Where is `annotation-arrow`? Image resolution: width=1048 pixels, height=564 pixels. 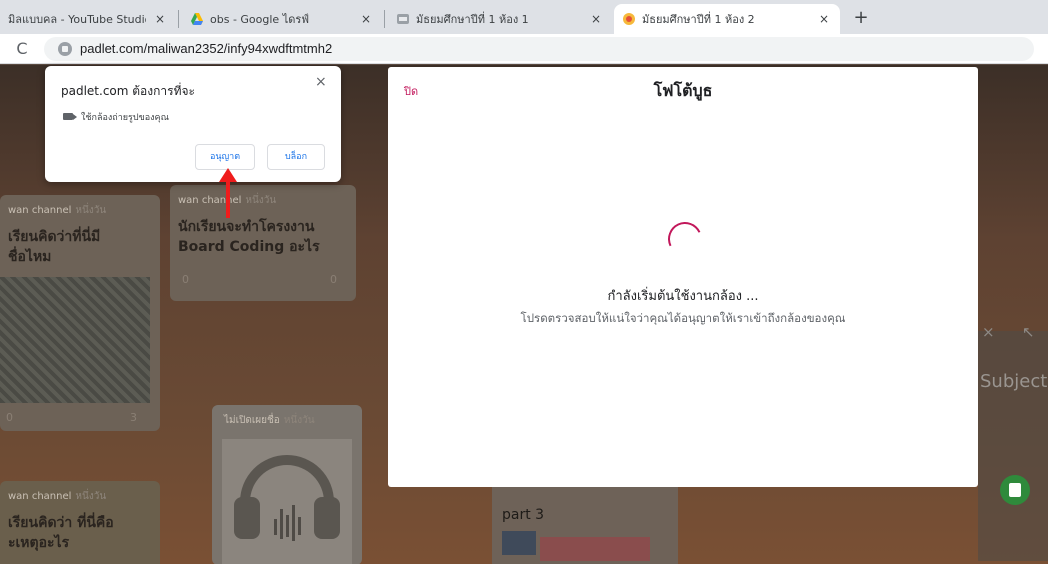
annotation-arrow is located at coordinates (228, 199).